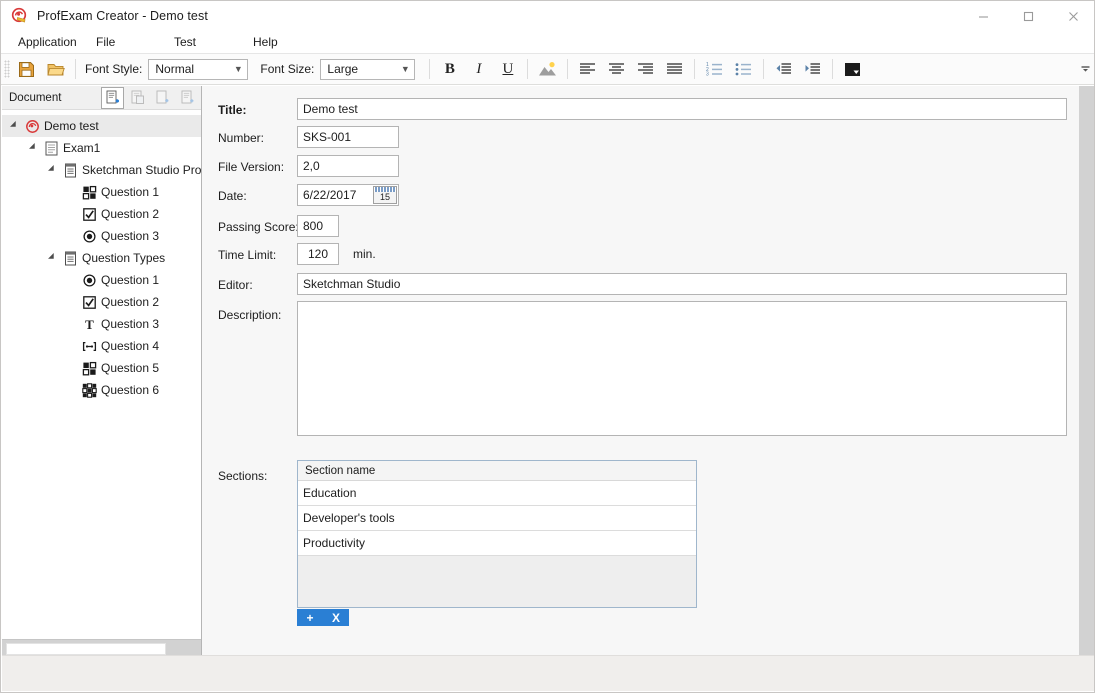 The height and width of the screenshot is (693, 1095). I want to click on tree-item: T Question 3, so click(101, 324).